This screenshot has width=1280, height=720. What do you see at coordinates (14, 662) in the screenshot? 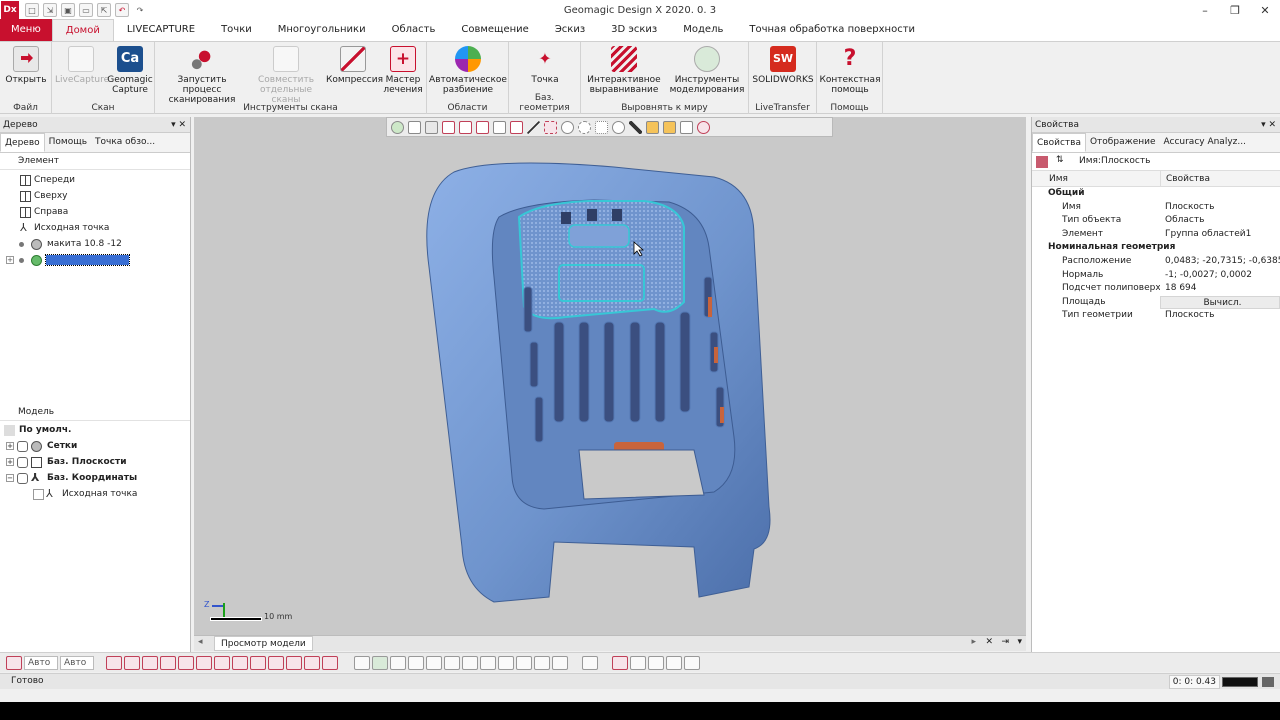
I see `selection-mode-icon` at bounding box center [14, 662].